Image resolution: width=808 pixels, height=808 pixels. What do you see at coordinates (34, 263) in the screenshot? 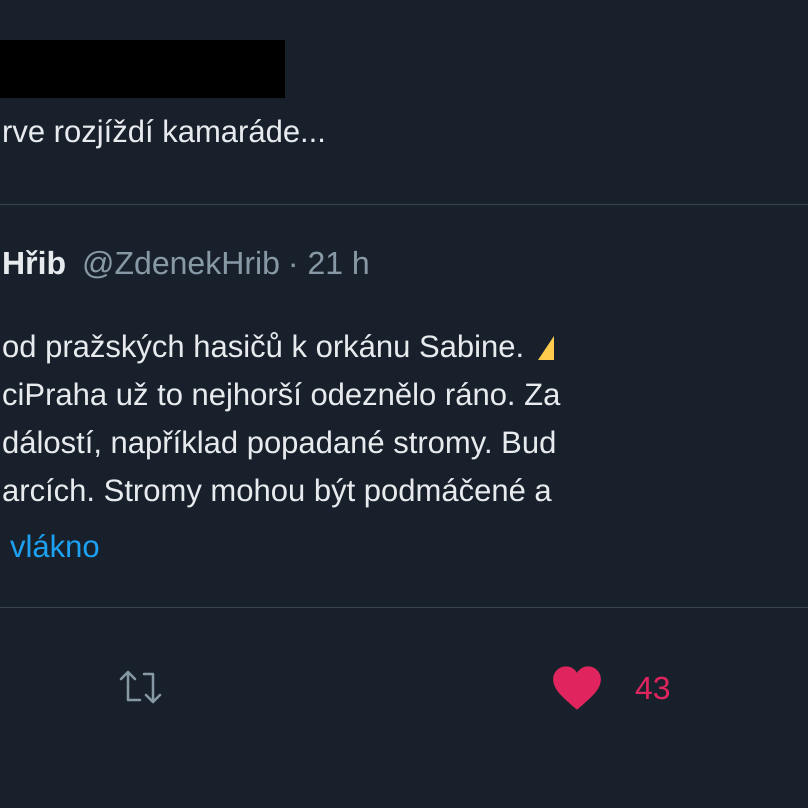
I see `author-name: Hřib` at bounding box center [34, 263].